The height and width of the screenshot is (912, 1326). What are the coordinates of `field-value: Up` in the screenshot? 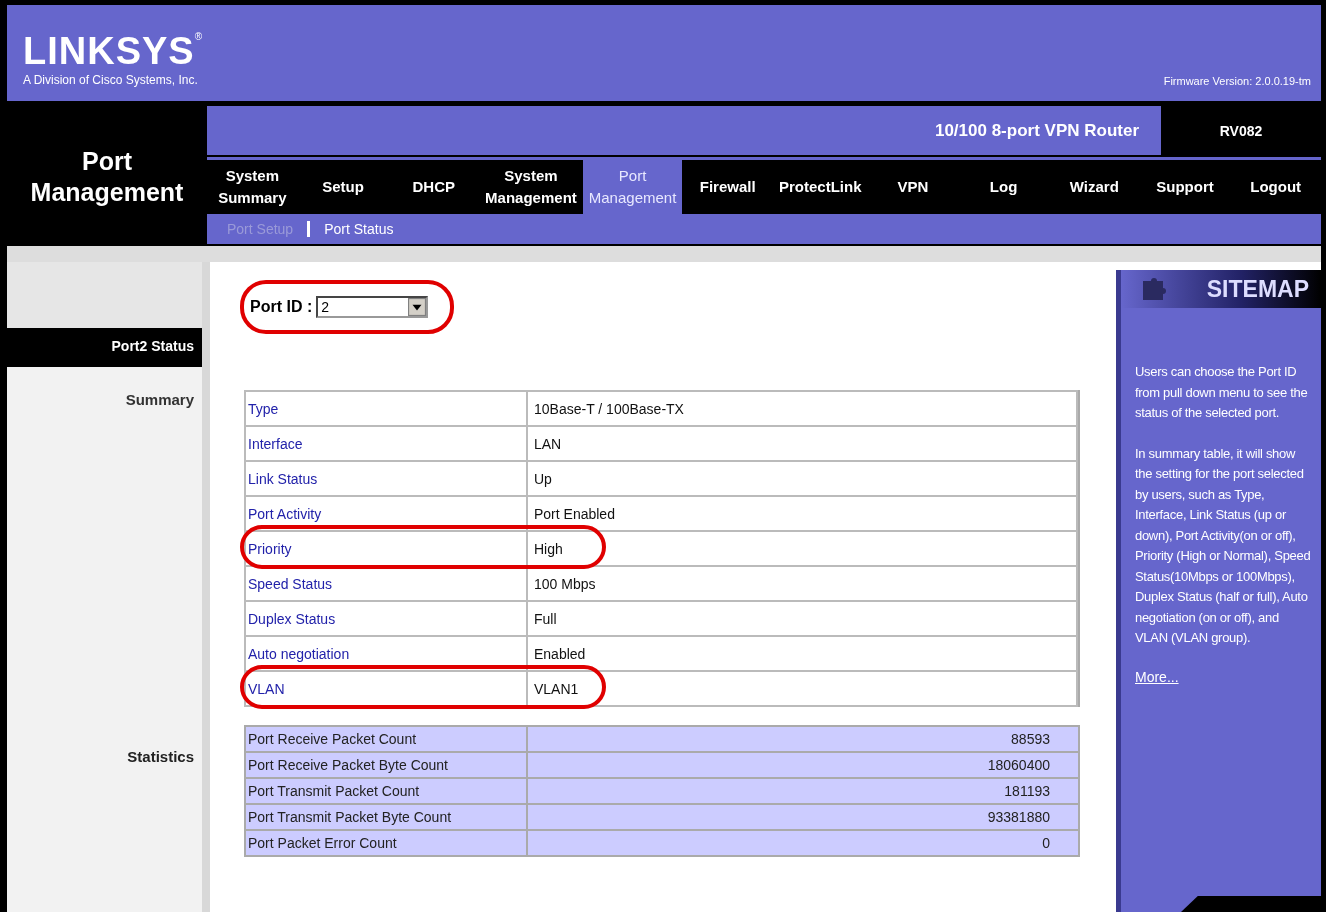 It's located at (802, 478).